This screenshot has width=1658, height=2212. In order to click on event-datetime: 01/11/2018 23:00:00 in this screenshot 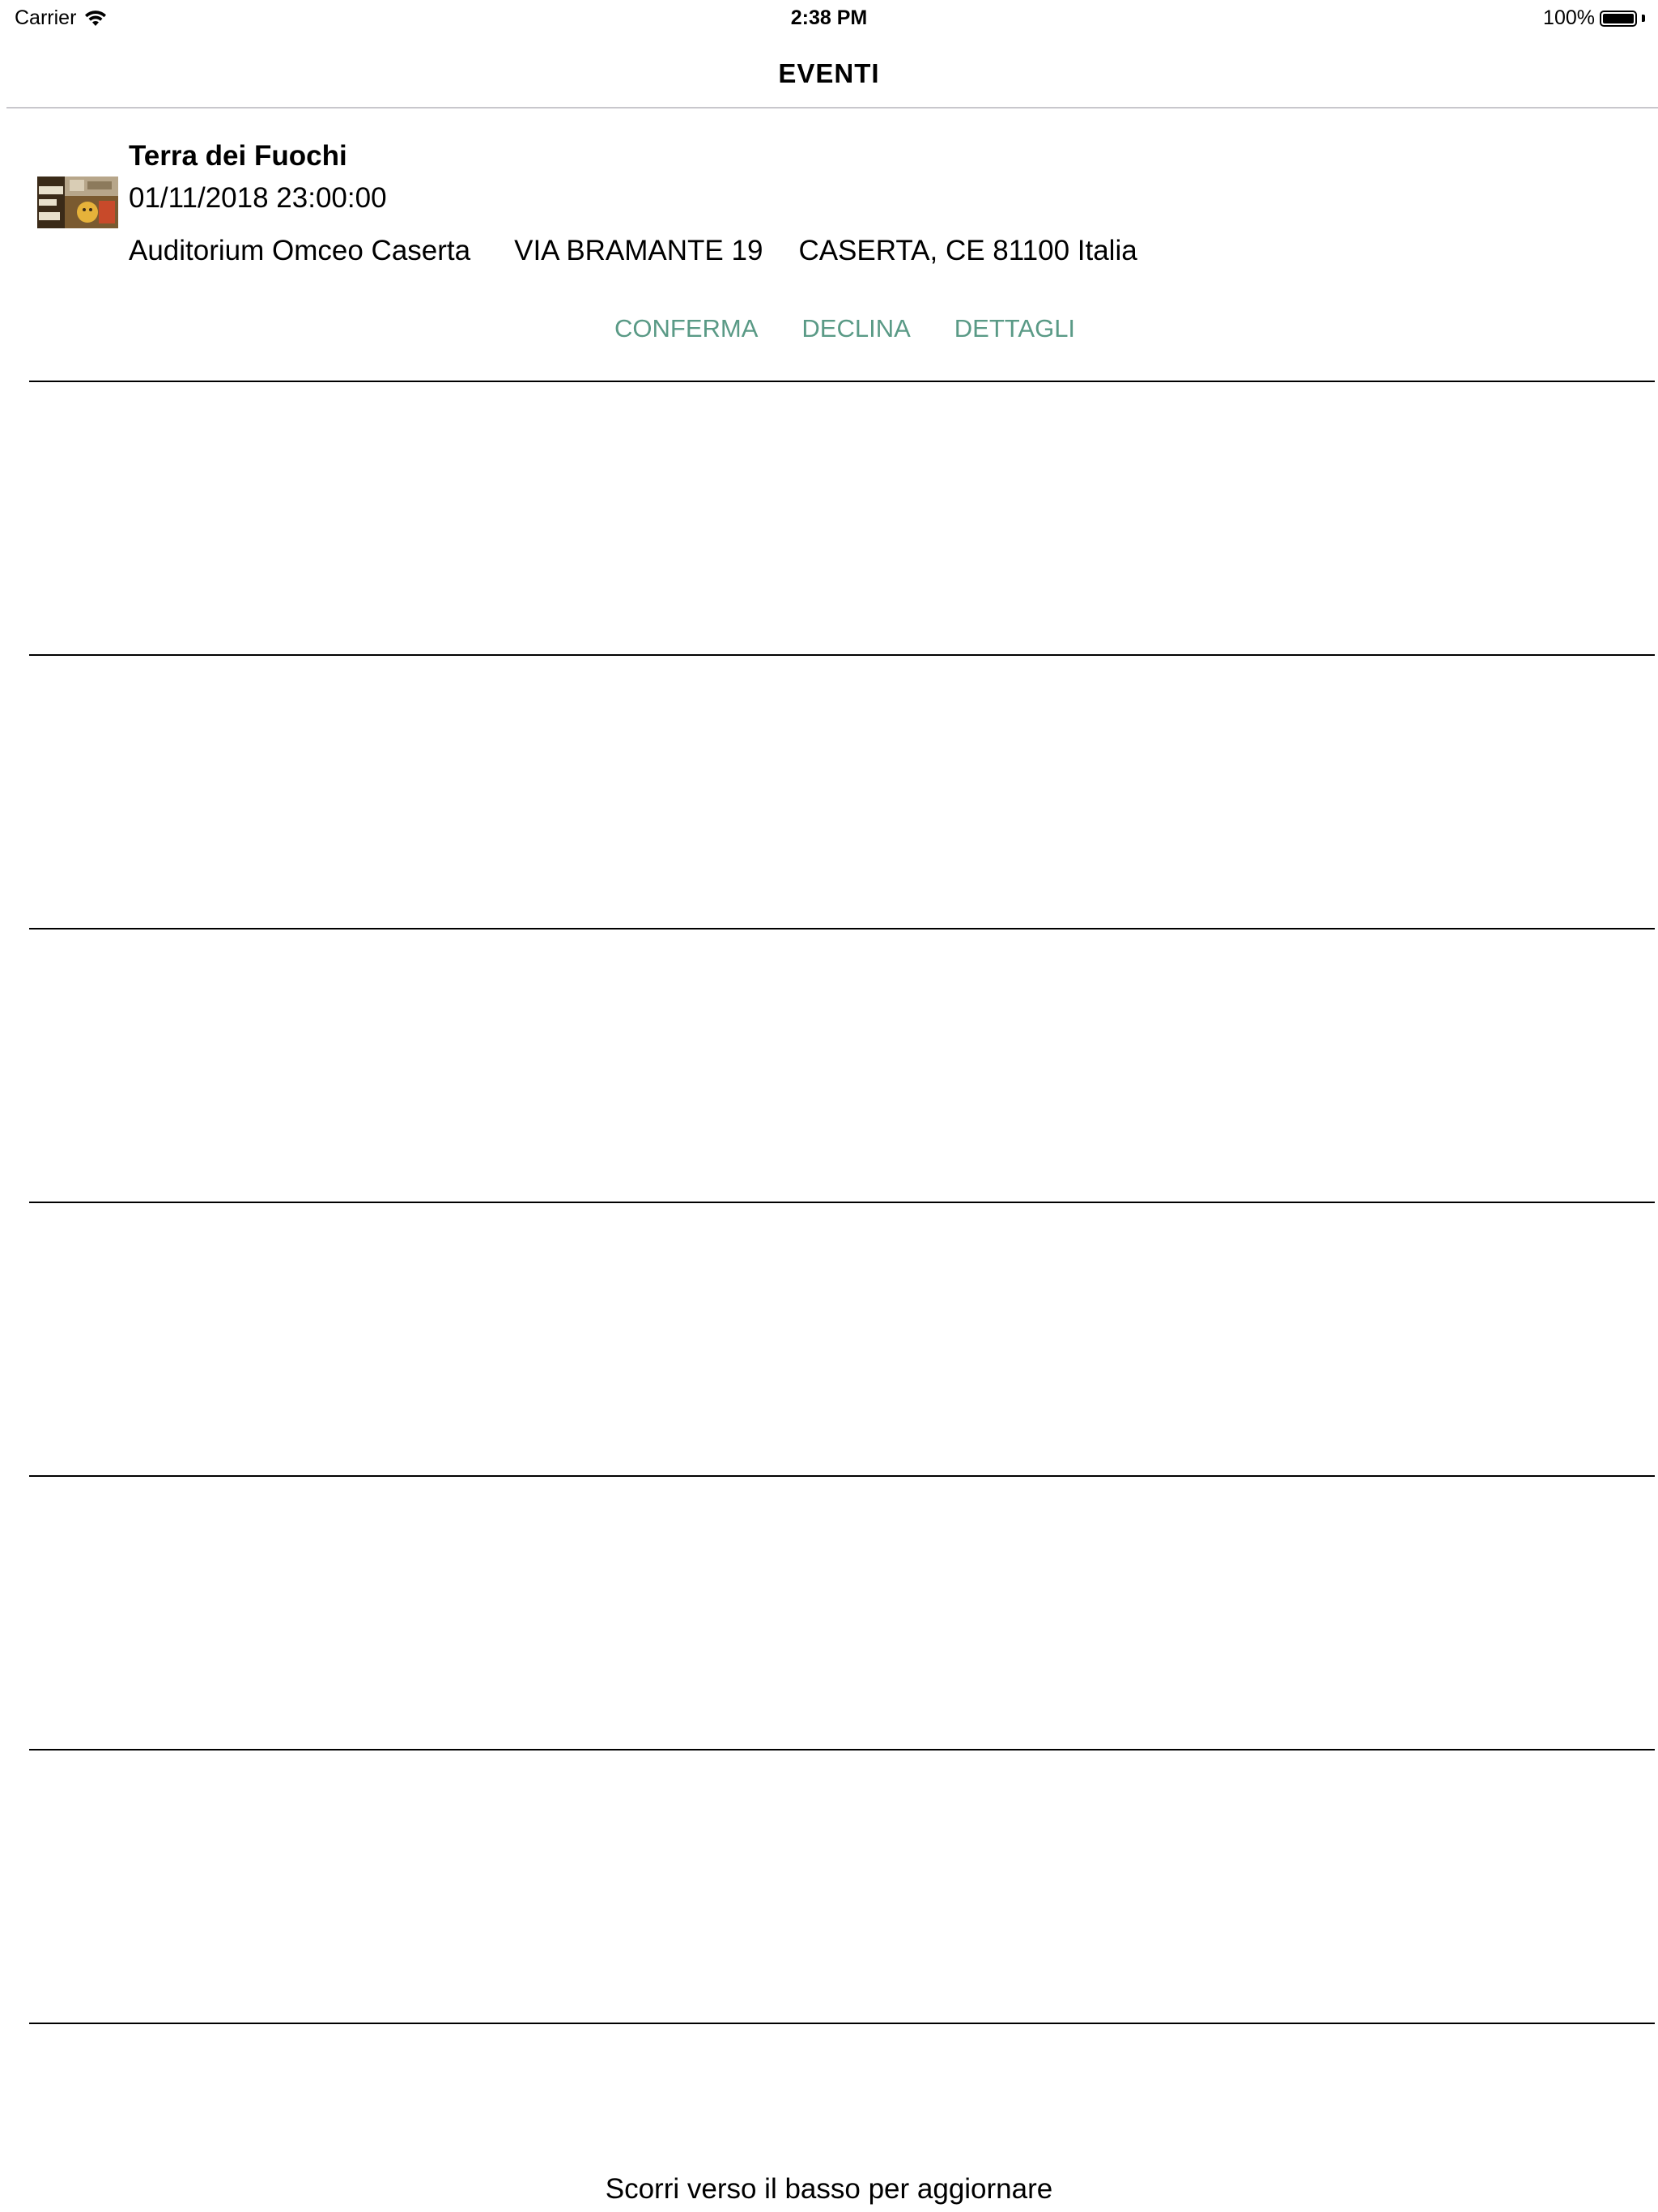, I will do `click(258, 198)`.